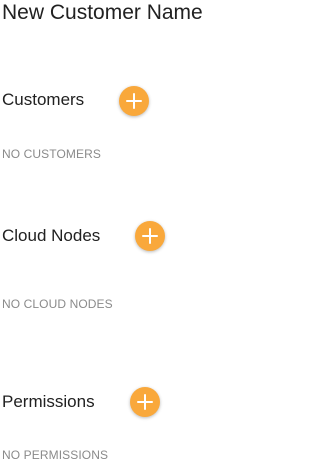 The width and height of the screenshot is (320, 464). I want to click on add-customer-button, so click(134, 101).